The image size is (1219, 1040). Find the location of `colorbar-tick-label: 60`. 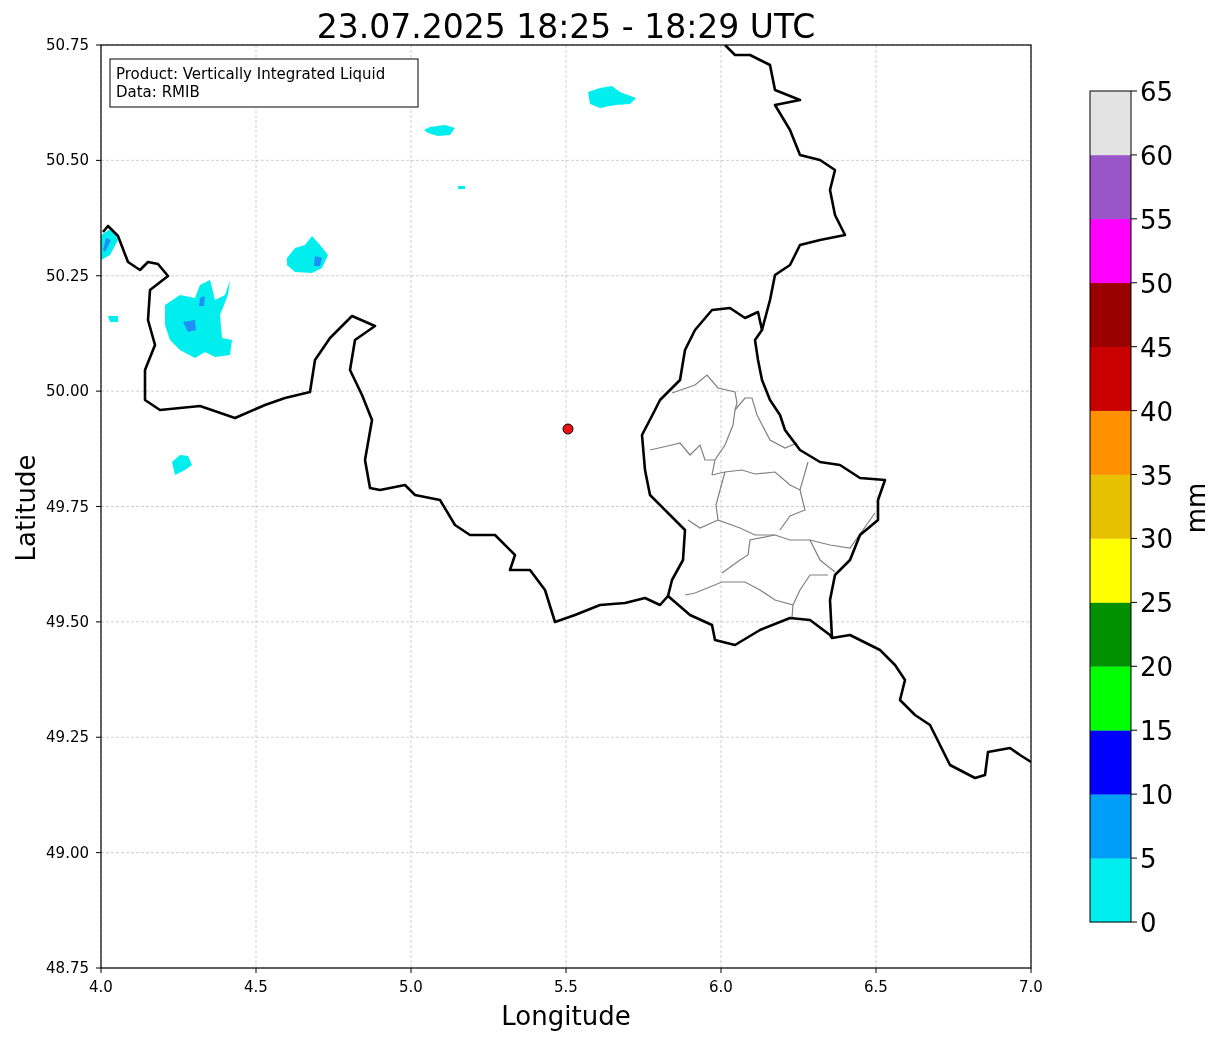

colorbar-tick-label: 60 is located at coordinates (1157, 155).